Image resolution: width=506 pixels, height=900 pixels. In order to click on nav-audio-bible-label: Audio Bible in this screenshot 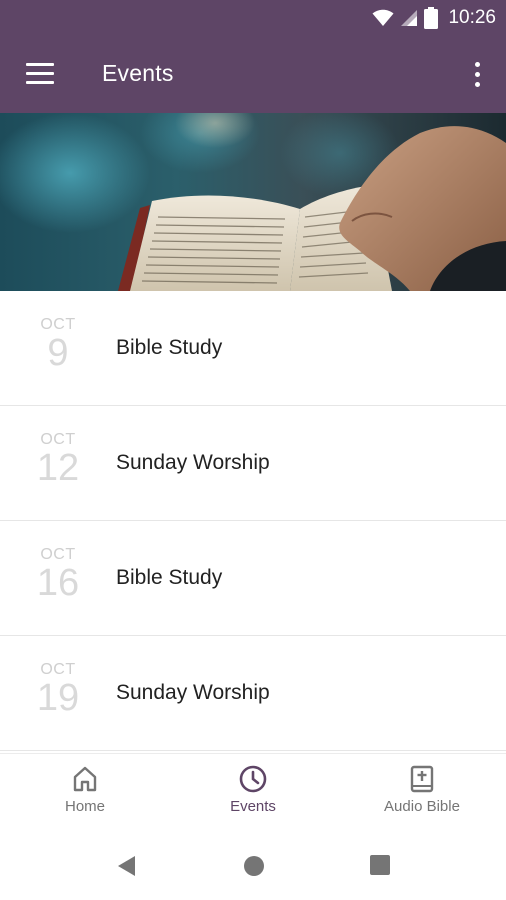, I will do `click(422, 806)`.